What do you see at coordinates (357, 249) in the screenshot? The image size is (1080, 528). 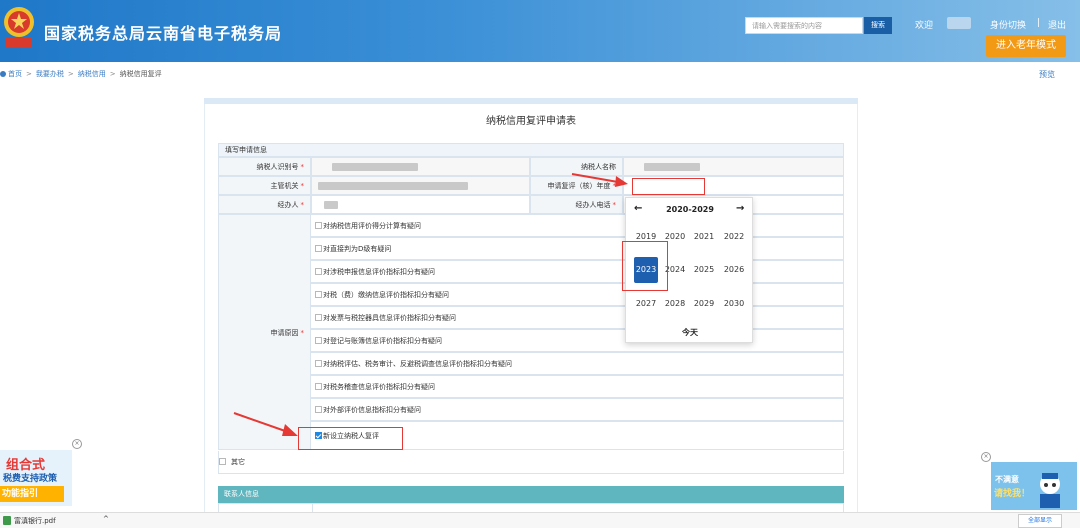 I see `reason-option-label: 对直接判为D级有疑问` at bounding box center [357, 249].